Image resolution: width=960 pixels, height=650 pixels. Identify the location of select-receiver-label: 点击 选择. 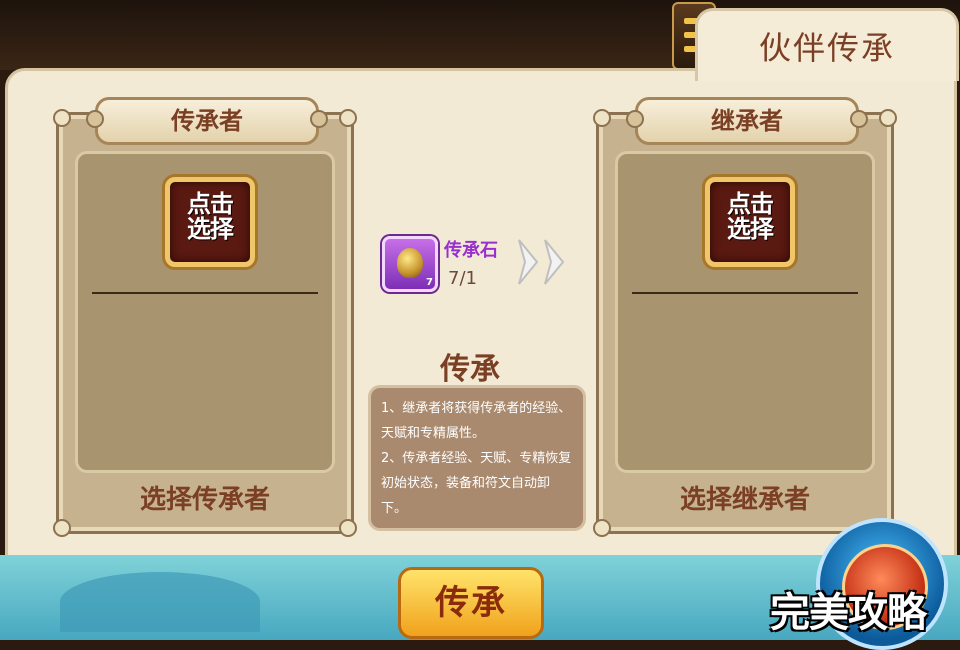
(750, 216).